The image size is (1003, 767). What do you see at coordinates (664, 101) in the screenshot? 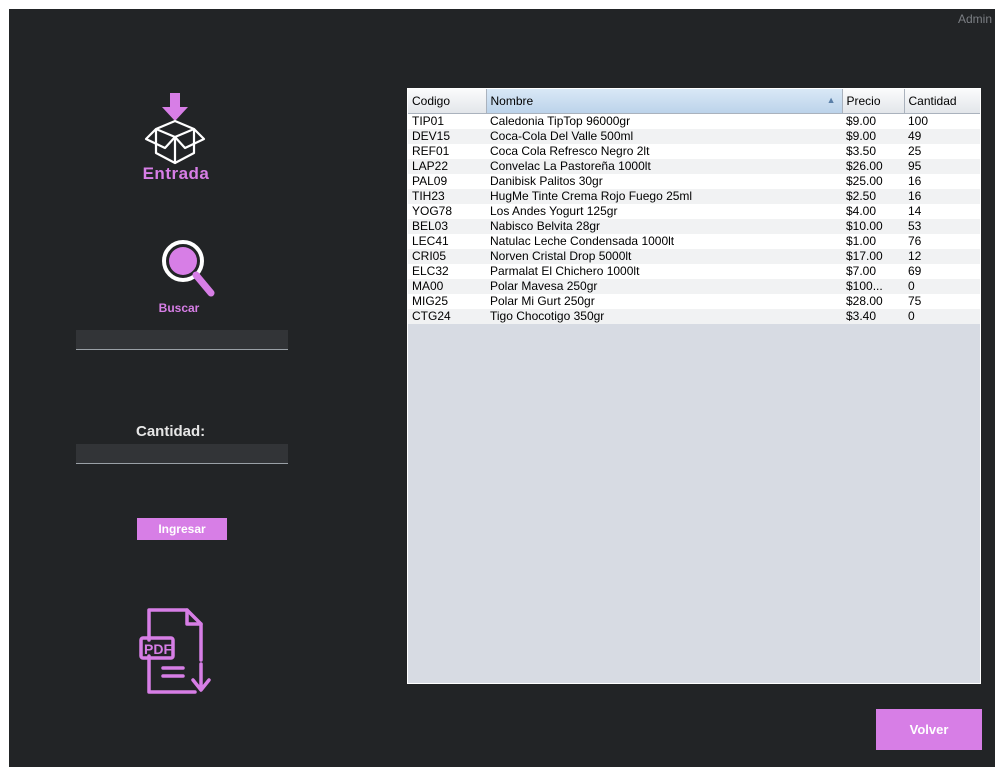
I see `column-header-nombre: Nombre ▲` at bounding box center [664, 101].